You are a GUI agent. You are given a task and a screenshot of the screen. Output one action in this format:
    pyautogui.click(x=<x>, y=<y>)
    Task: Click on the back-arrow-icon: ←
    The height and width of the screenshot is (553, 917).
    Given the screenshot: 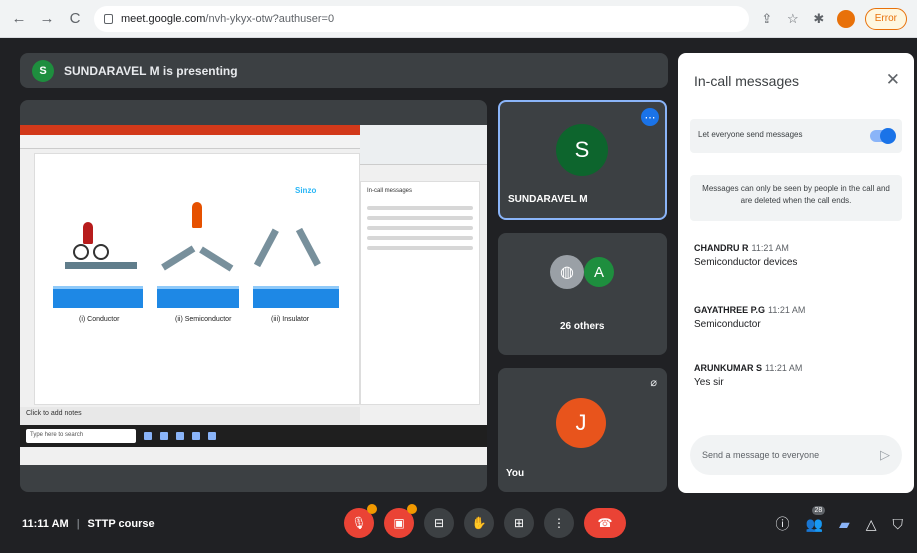 What is the action you would take?
    pyautogui.click(x=19, y=19)
    